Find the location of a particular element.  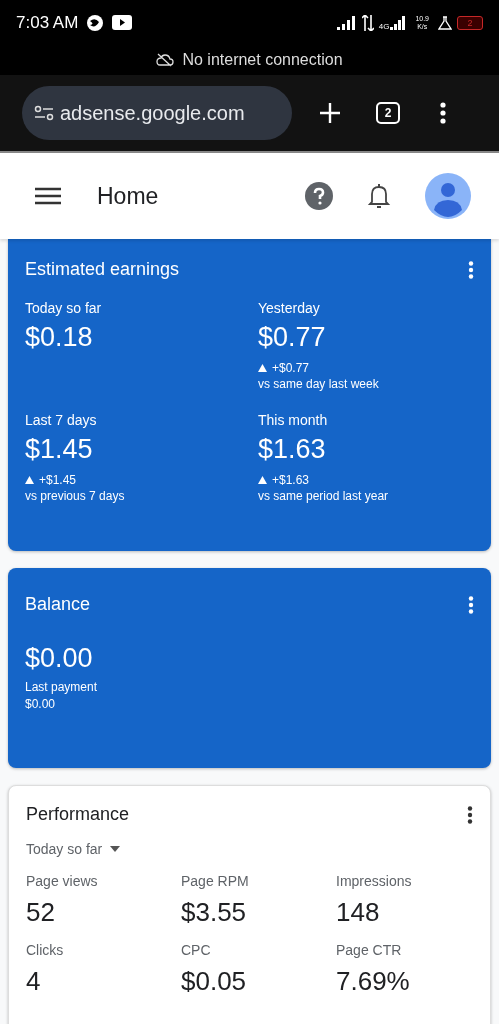

last-payment-label: Last payment is located at coordinates (62, 687).